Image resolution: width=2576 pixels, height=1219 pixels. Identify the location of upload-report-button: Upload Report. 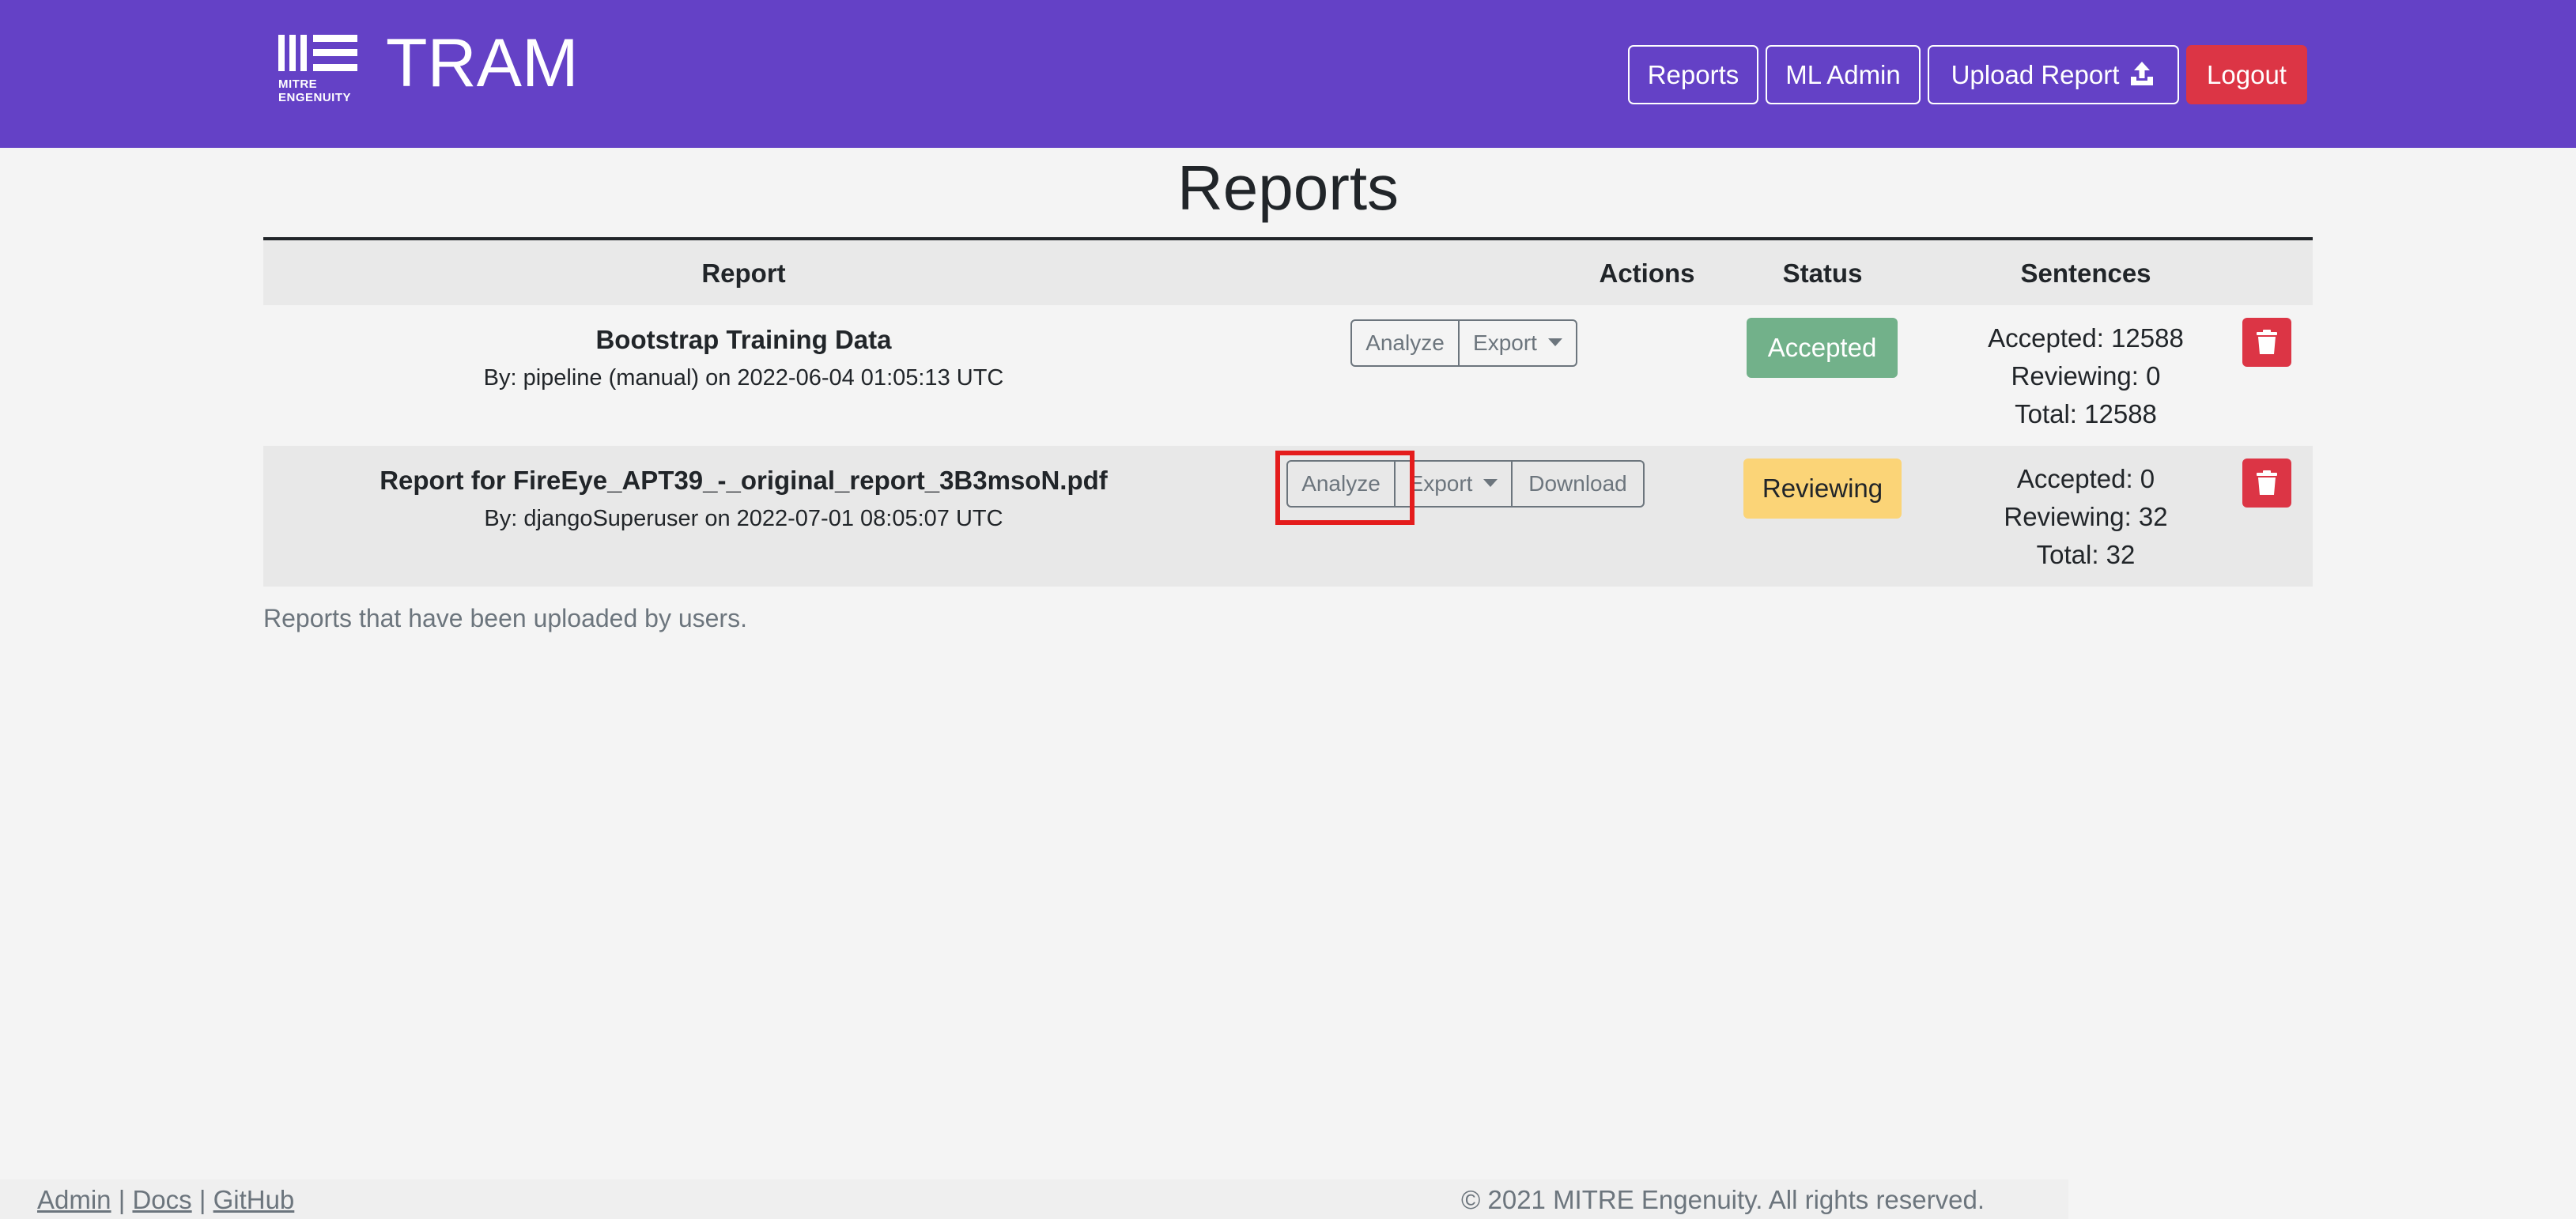
(2053, 74).